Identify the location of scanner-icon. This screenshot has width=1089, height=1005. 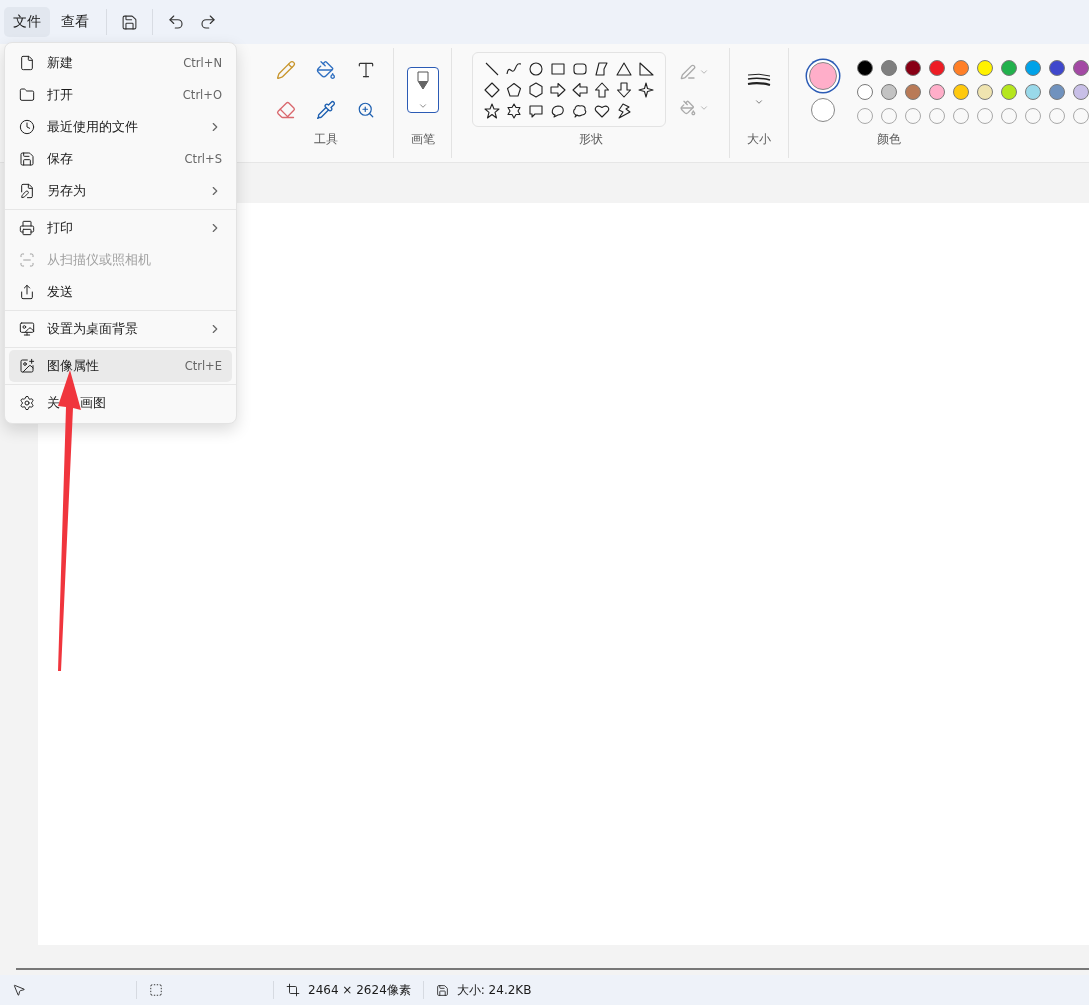
(27, 260).